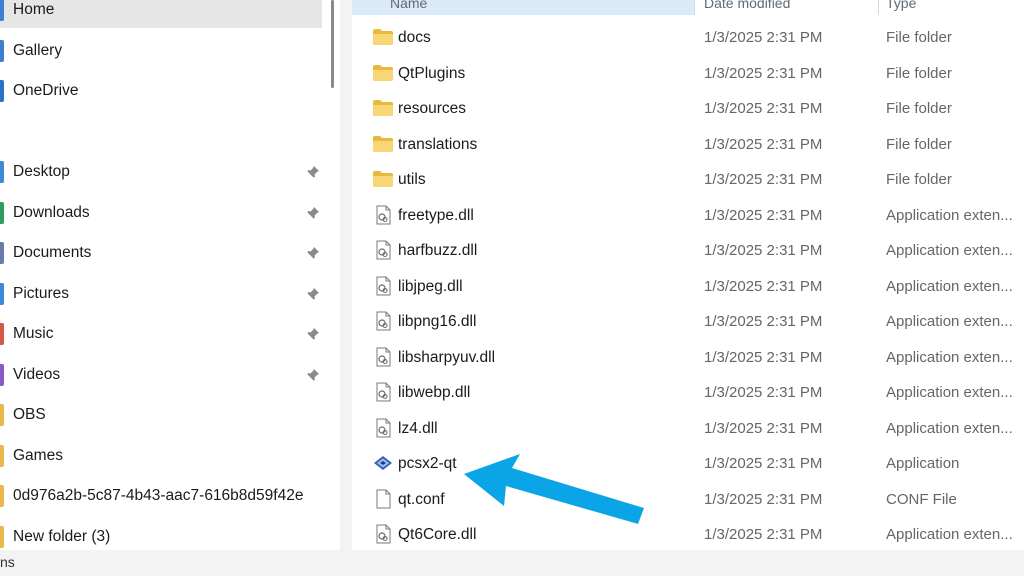 The width and height of the screenshot is (1024, 576). Describe the element at coordinates (427, 463) in the screenshot. I see `file-name: pcsx2-qt` at that location.